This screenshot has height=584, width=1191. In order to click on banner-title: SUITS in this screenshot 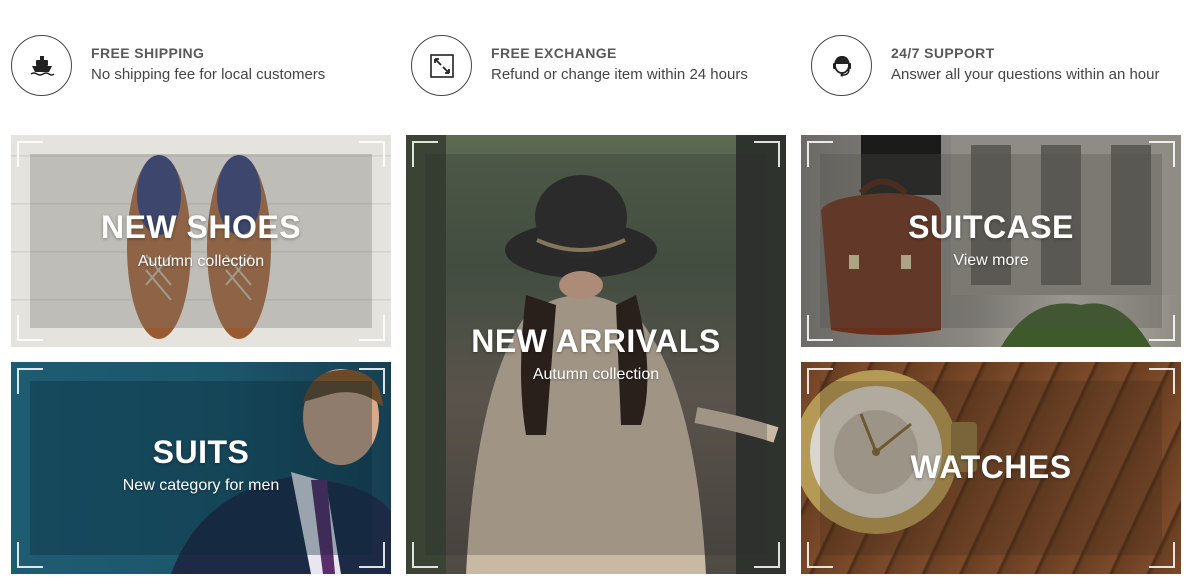, I will do `click(201, 452)`.